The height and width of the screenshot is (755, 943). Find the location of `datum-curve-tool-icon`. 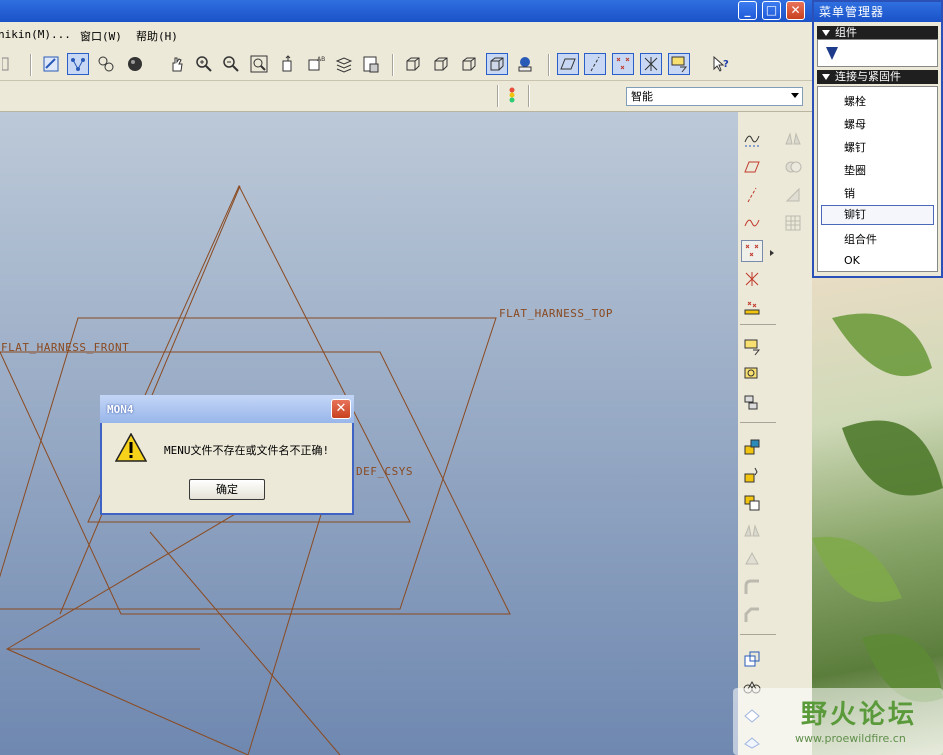

datum-curve-tool-icon is located at coordinates (752, 223).